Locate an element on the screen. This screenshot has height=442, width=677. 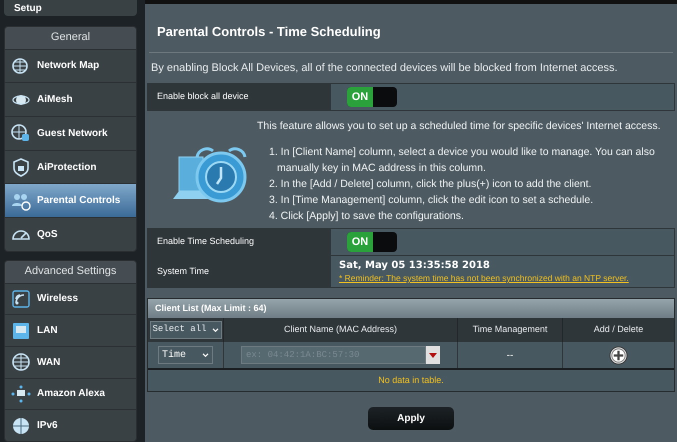
sidebar-item: Network Map is located at coordinates (70, 65).